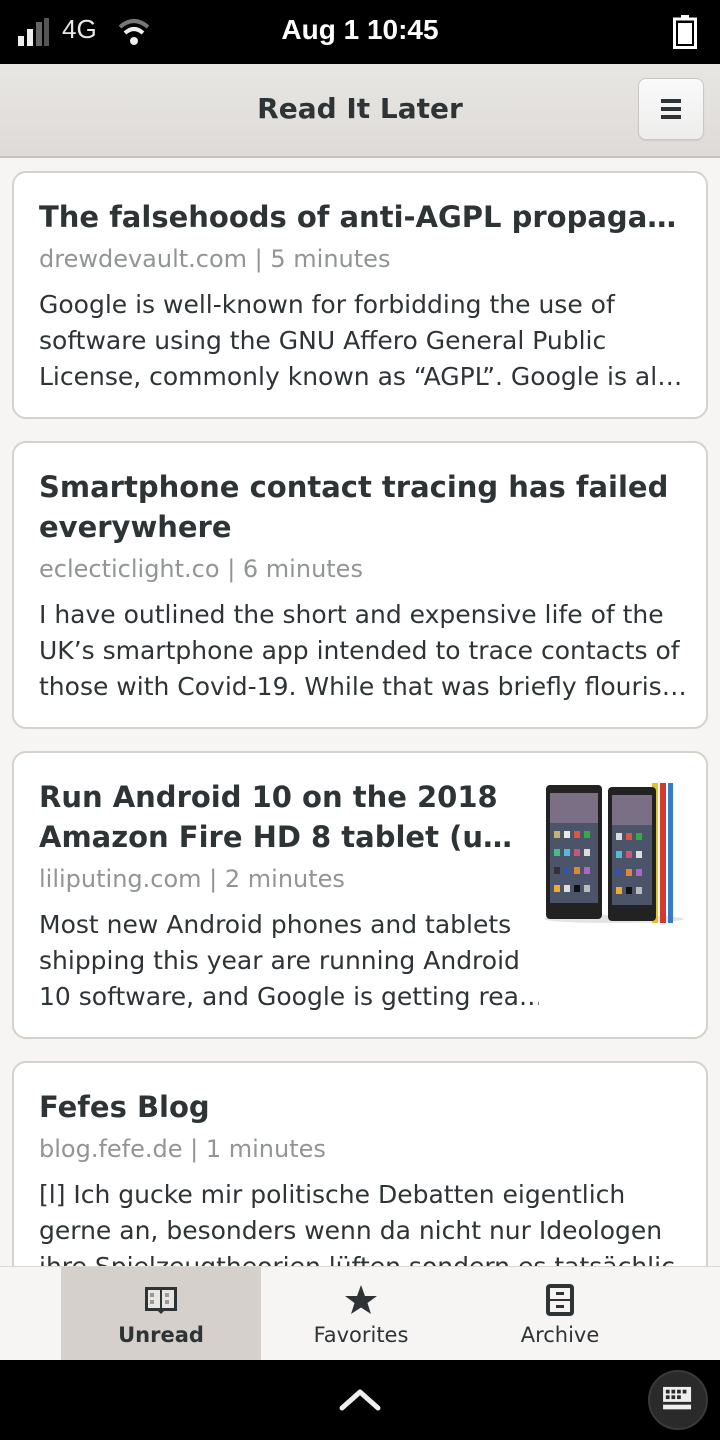 Image resolution: width=720 pixels, height=1440 pixels. I want to click on excerpt-line: shipping this year are running Android, so click(279, 960).